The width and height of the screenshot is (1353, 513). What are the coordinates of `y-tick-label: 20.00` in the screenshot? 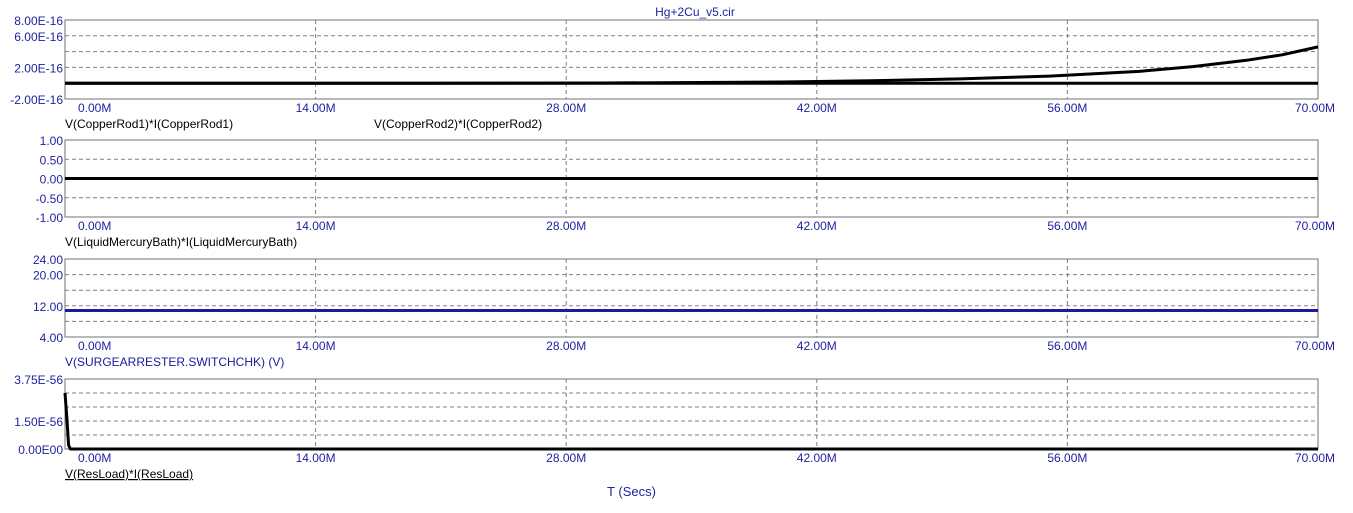 It's located at (48, 276).